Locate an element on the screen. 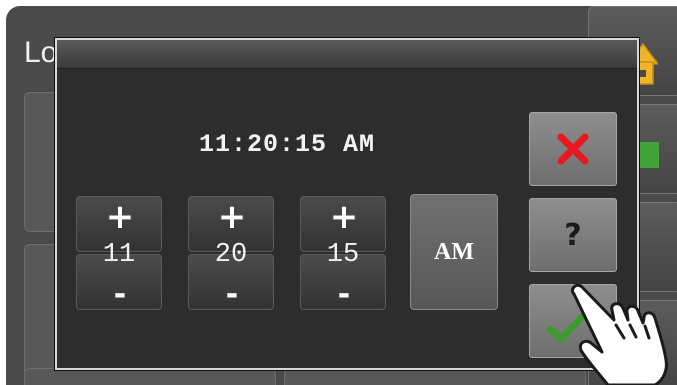 The image size is (677, 385). question-icon: ? is located at coordinates (573, 235).